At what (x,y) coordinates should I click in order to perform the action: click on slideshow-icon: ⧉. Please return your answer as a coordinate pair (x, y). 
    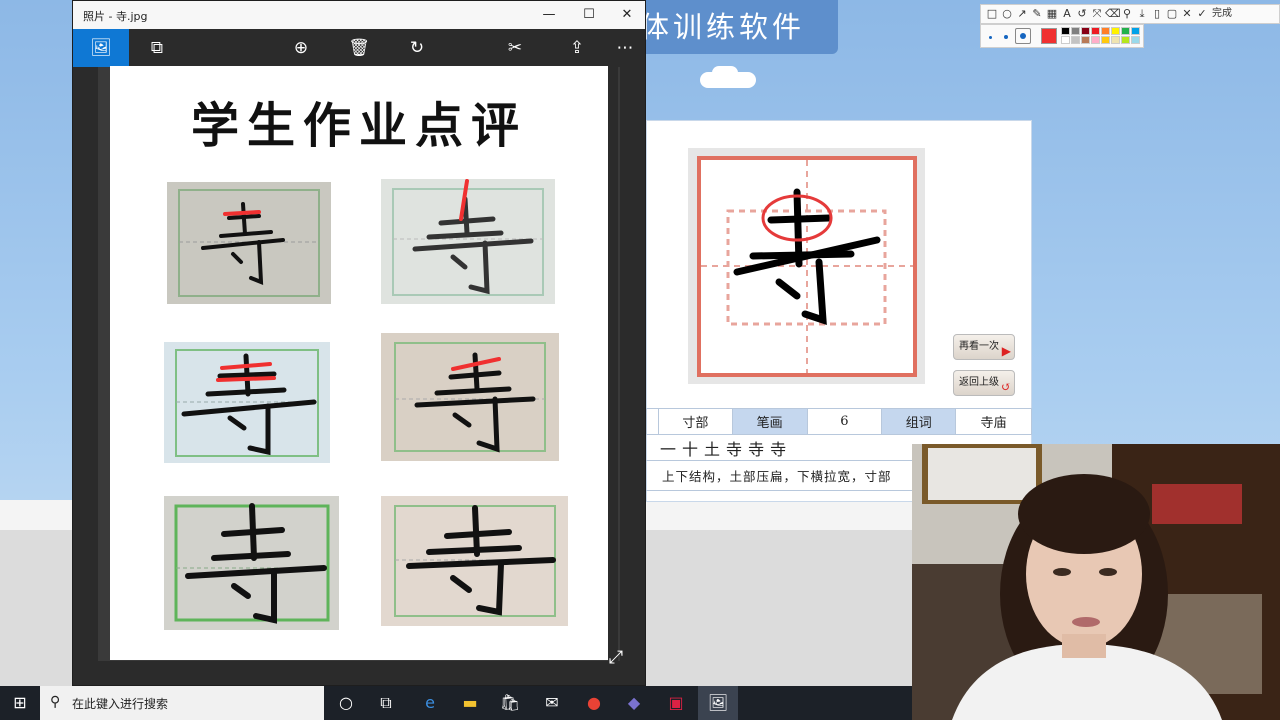
    Looking at the image, I should click on (157, 48).